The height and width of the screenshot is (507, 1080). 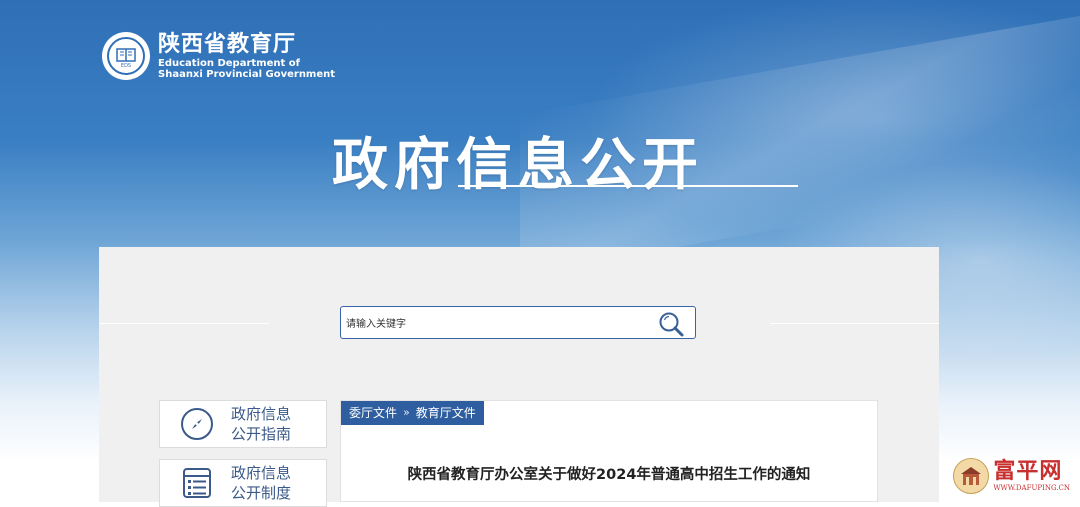 What do you see at coordinates (609, 475) in the screenshot?
I see `article-title: 陕西省教育厅办公室关于做好2024年普通高中招生工作的通知` at bounding box center [609, 475].